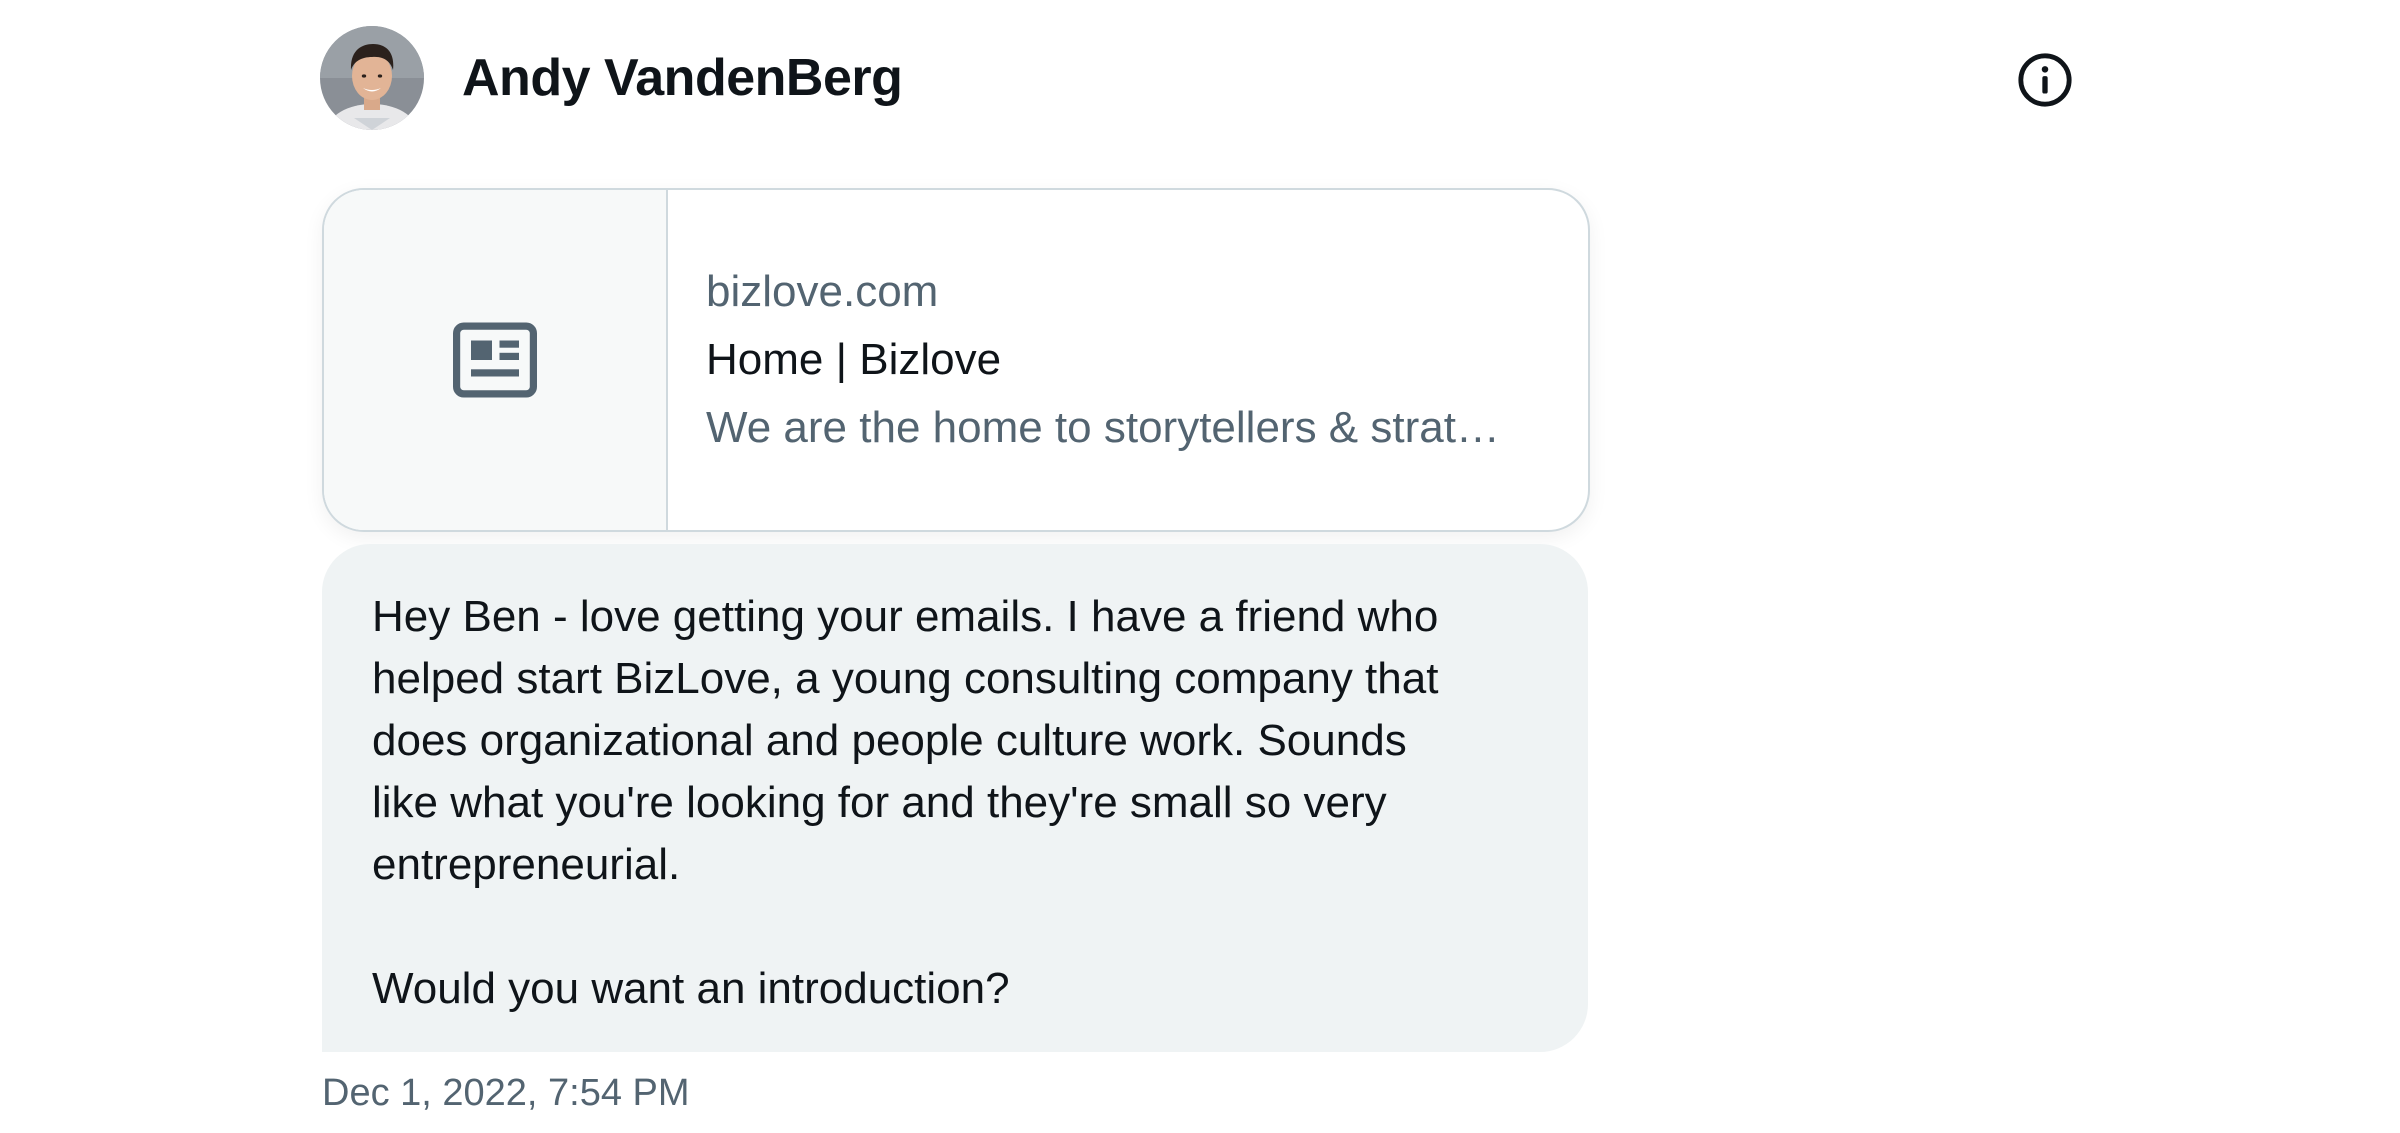 The height and width of the screenshot is (1133, 2400). What do you see at coordinates (682, 78) in the screenshot?
I see `conversation-user-name: Andy VandenBerg` at bounding box center [682, 78].